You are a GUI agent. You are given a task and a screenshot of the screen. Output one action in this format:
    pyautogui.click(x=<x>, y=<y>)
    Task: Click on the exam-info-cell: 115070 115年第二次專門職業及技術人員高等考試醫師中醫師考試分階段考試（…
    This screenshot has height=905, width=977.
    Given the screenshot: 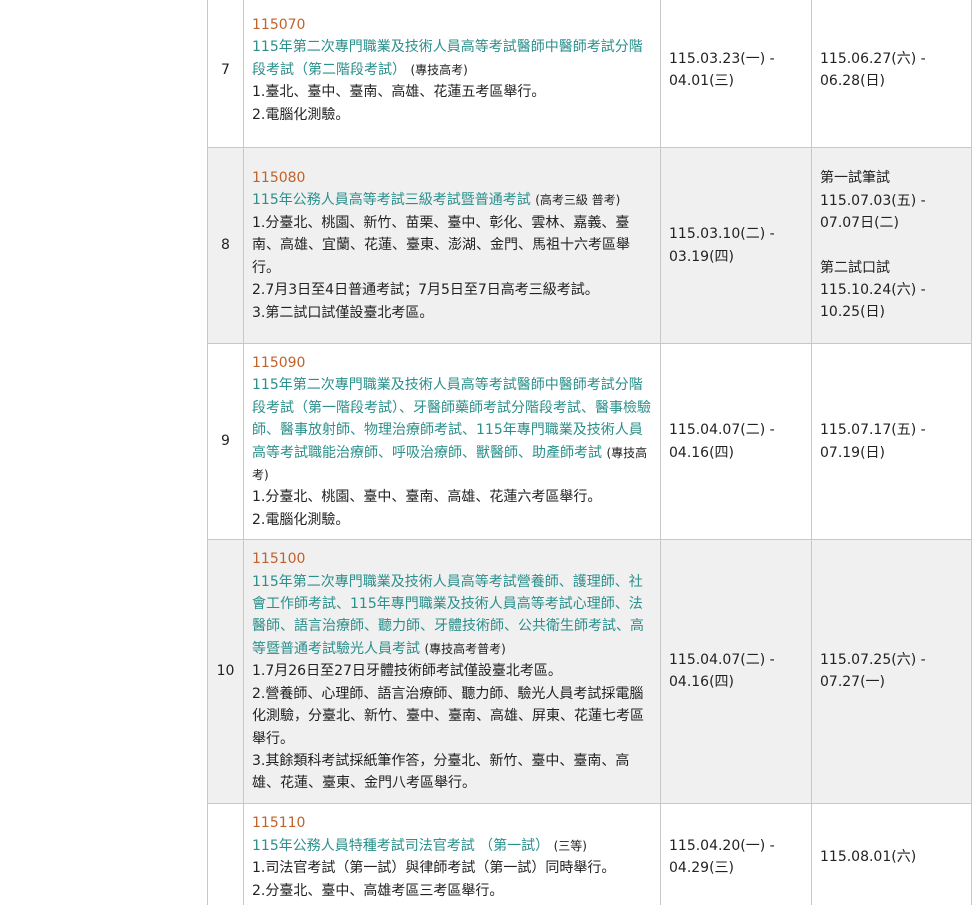 What is the action you would take?
    pyautogui.click(x=452, y=74)
    